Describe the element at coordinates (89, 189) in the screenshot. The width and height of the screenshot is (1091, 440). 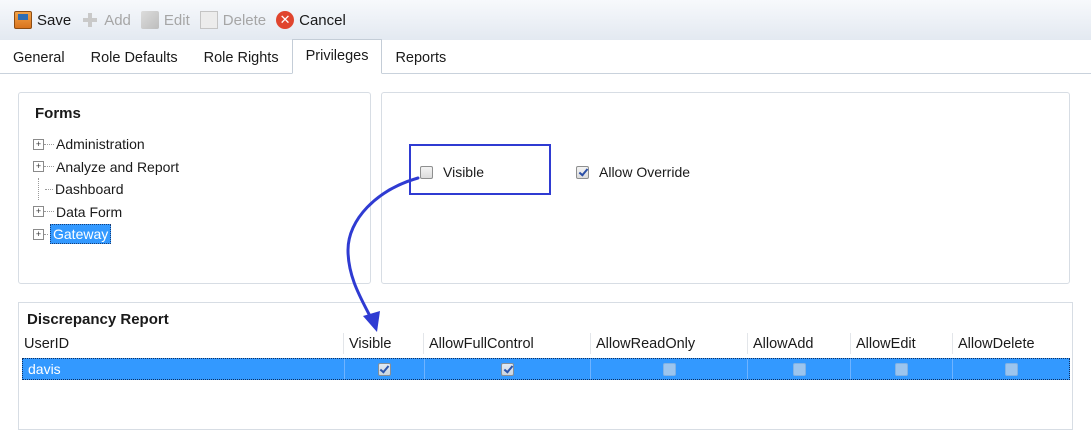
I see `tree-item-label: Dashboard` at that location.